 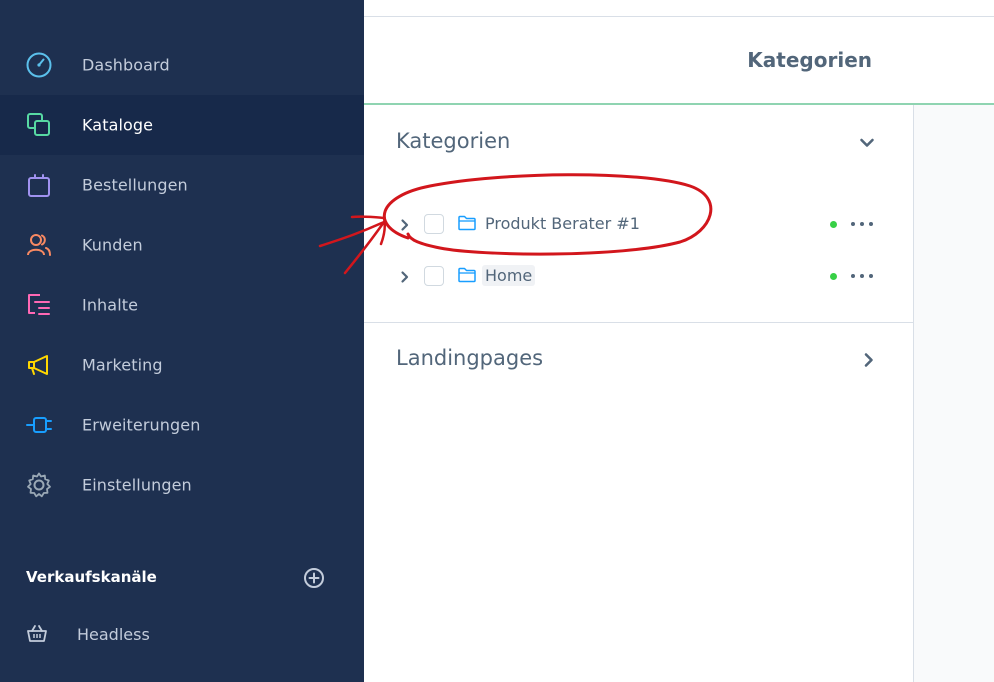 What do you see at coordinates (469, 358) in the screenshot?
I see `landingpages-card-title: Landingpages` at bounding box center [469, 358].